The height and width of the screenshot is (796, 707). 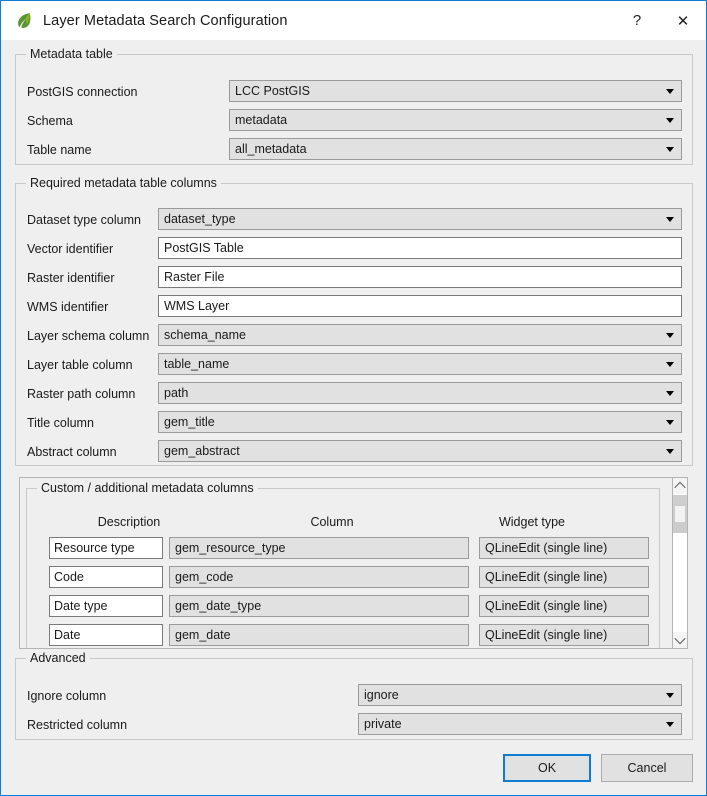 I want to click on scrollbar-thumb, so click(x=680, y=514).